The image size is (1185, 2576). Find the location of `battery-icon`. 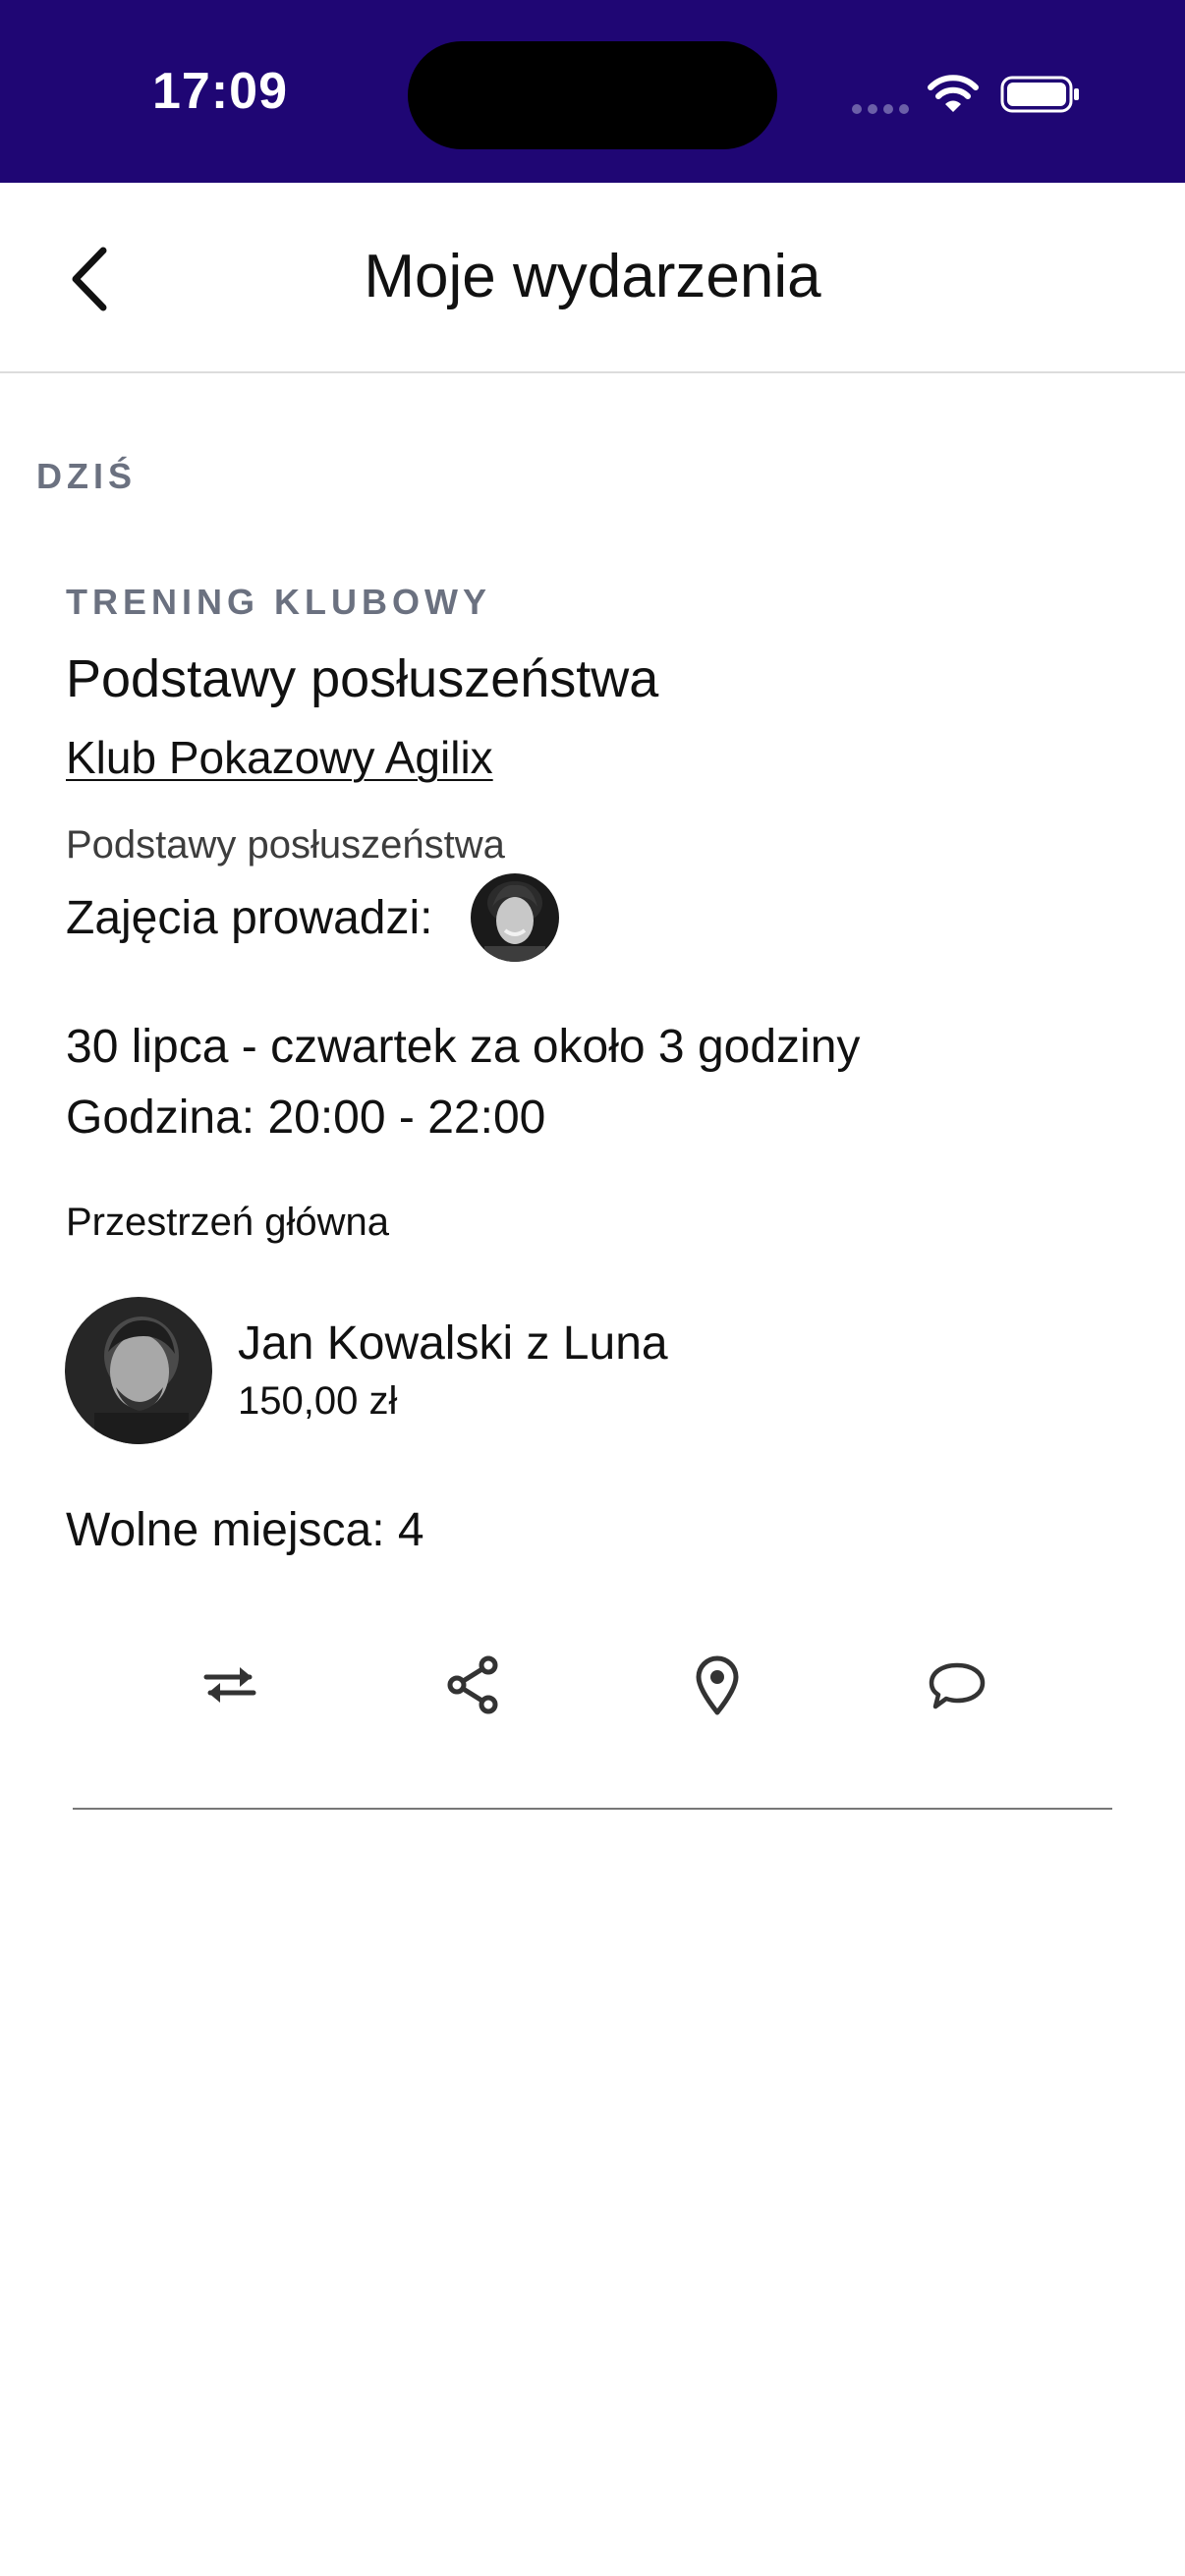

battery-icon is located at coordinates (1040, 94).